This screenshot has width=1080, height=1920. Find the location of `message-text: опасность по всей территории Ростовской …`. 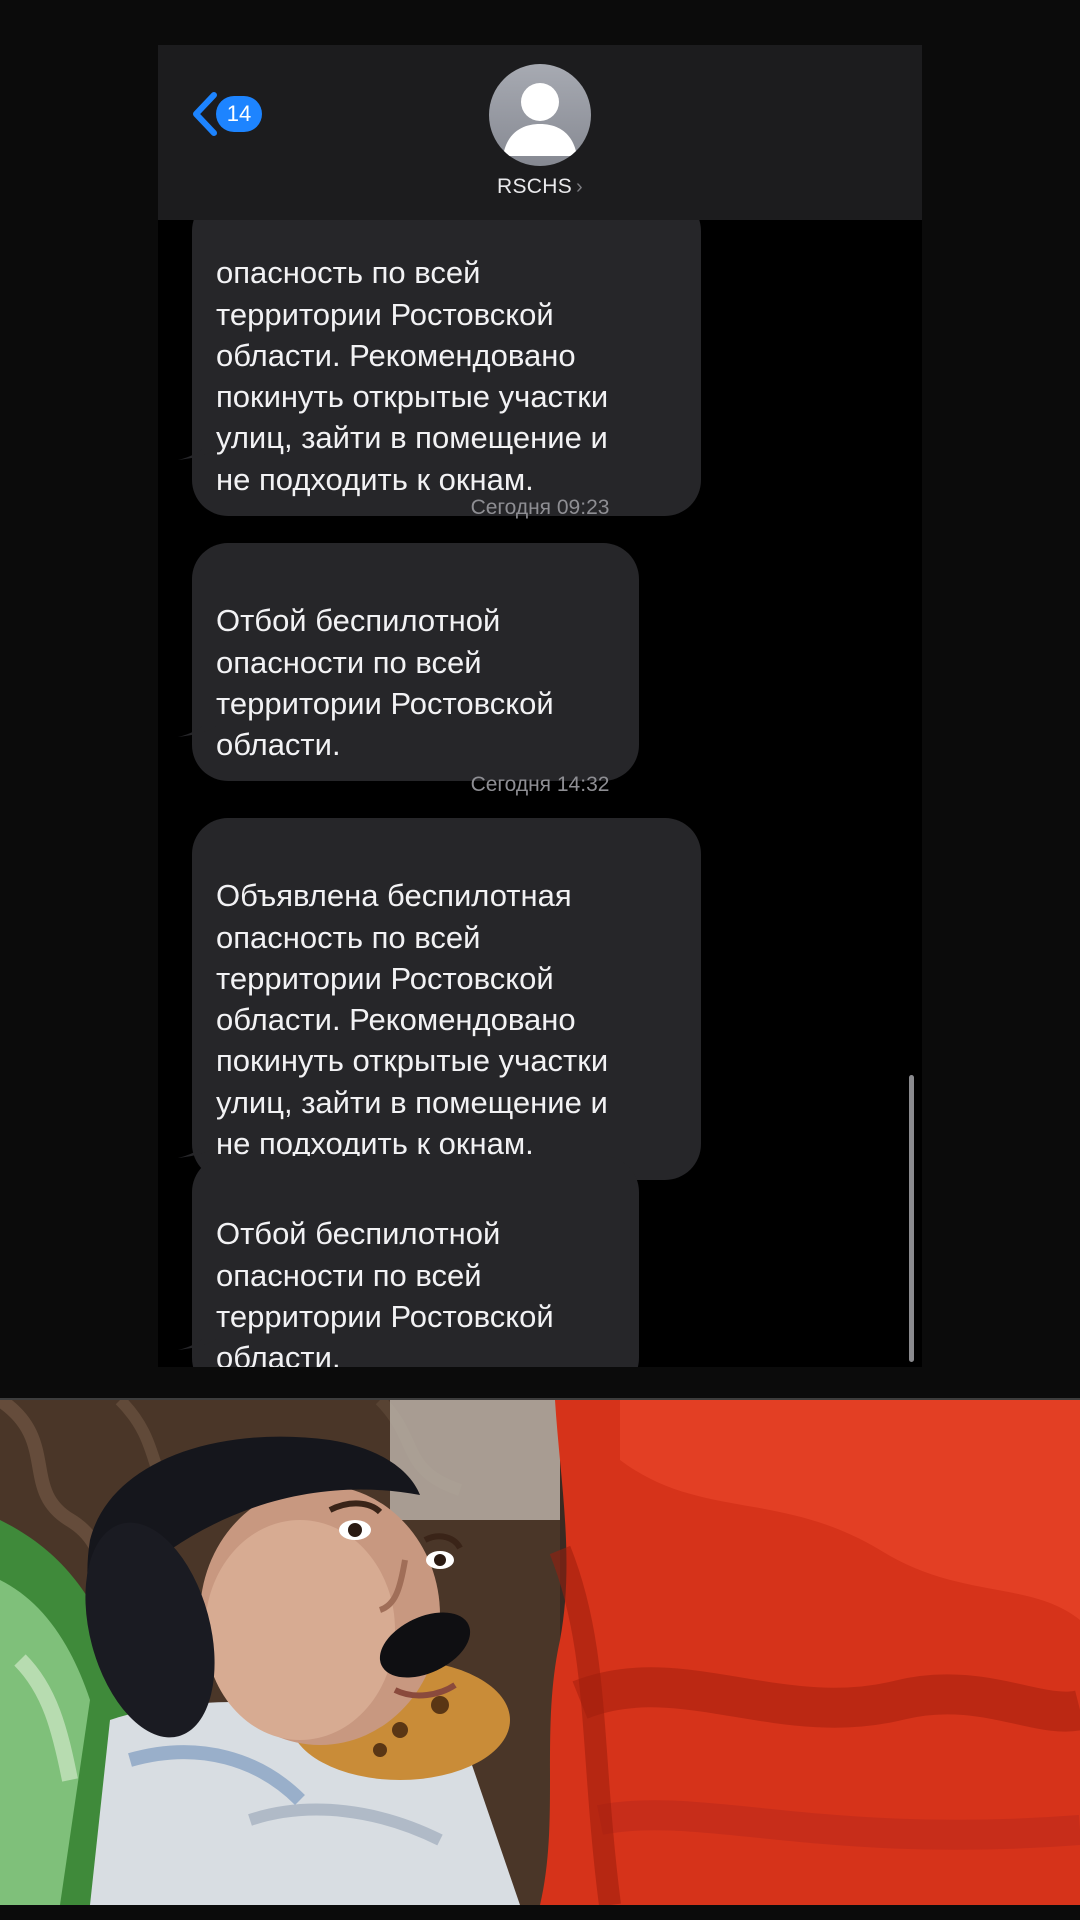

message-text: опасность по всей территории Ростовской … is located at coordinates (412, 376).